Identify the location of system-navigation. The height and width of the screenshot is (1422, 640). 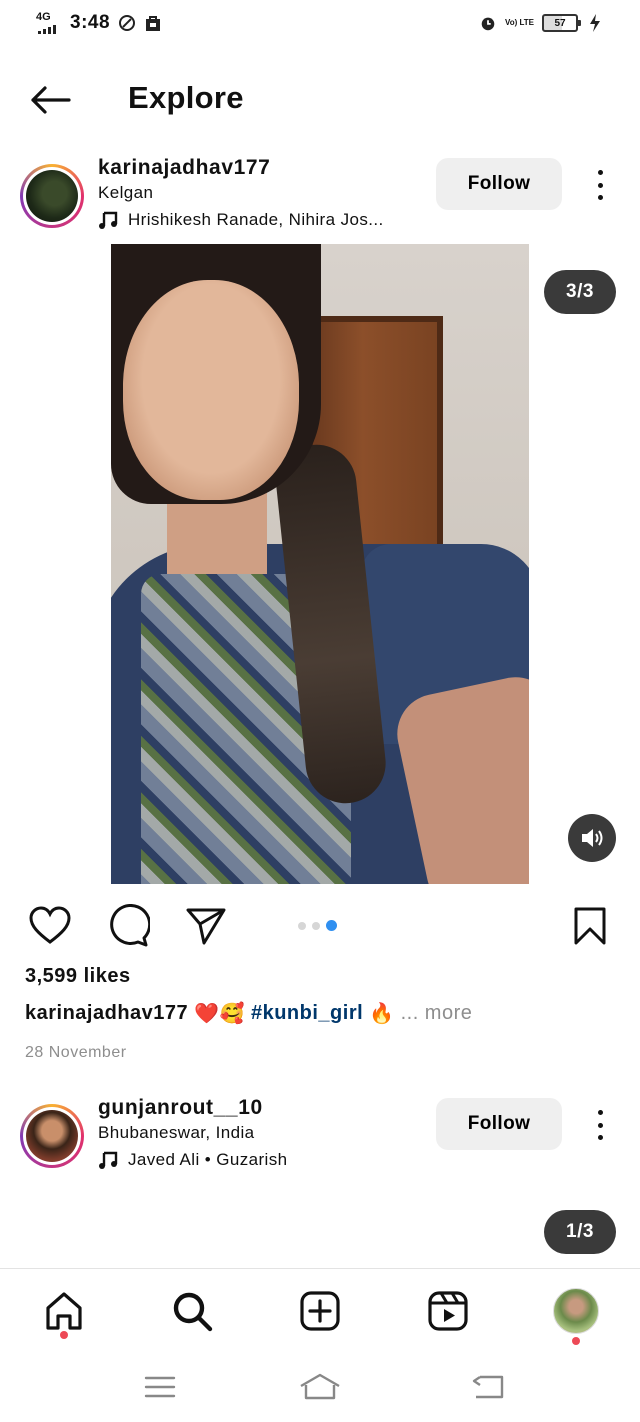
(320, 1387).